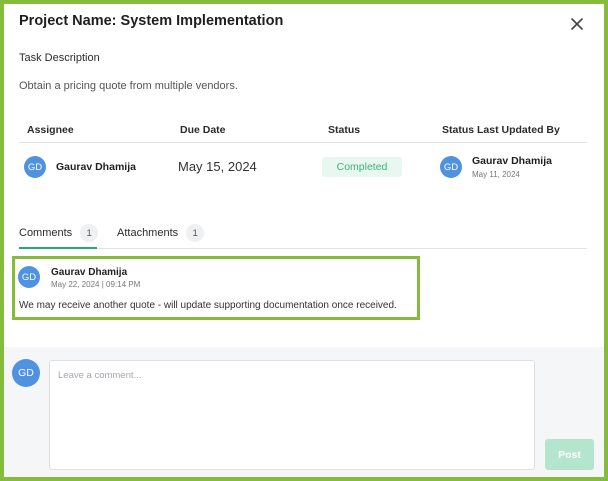  I want to click on assignee-name: Gaurav Dhamija, so click(96, 167).